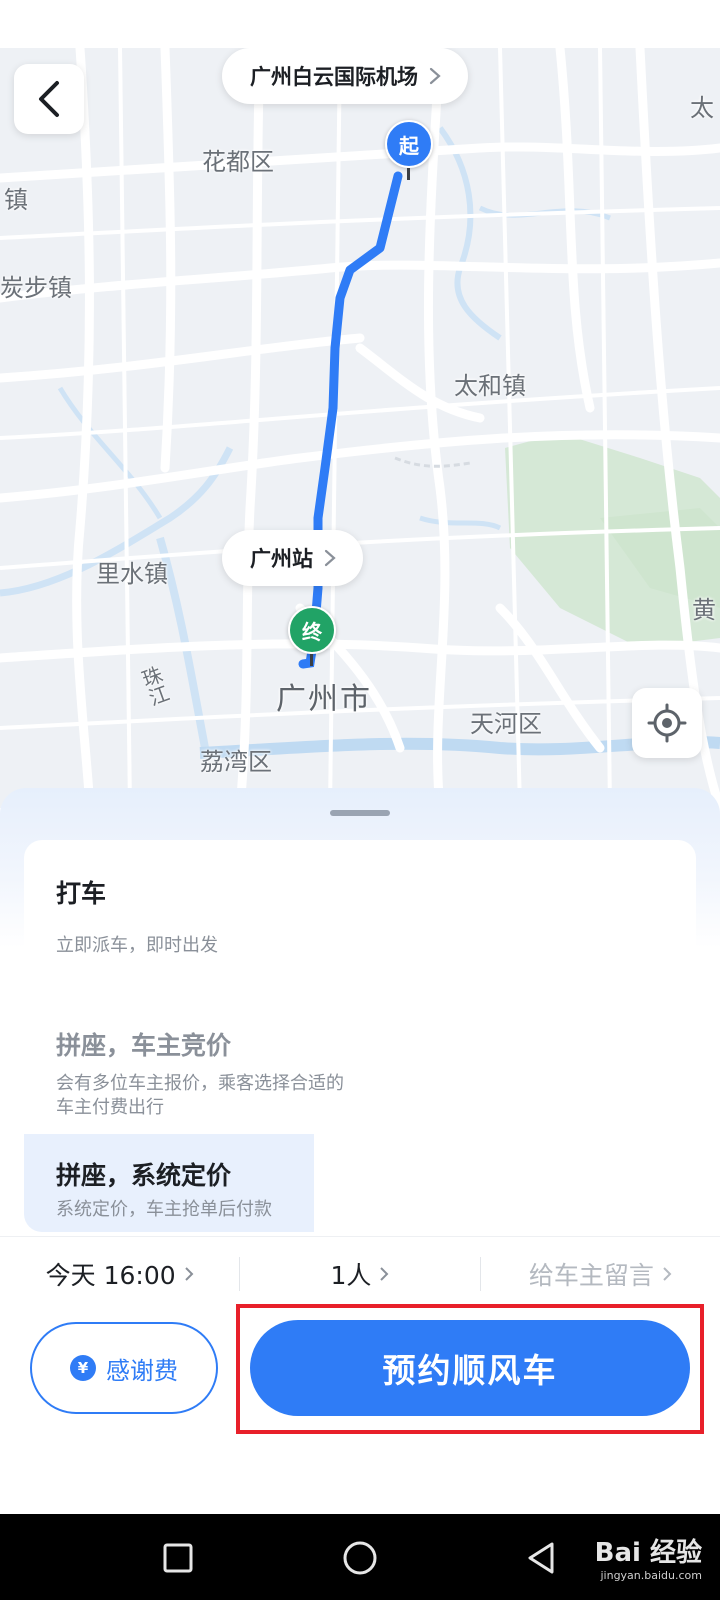 The width and height of the screenshot is (720, 1600). Describe the element at coordinates (358, 382) in the screenshot. I see `route-line` at that location.